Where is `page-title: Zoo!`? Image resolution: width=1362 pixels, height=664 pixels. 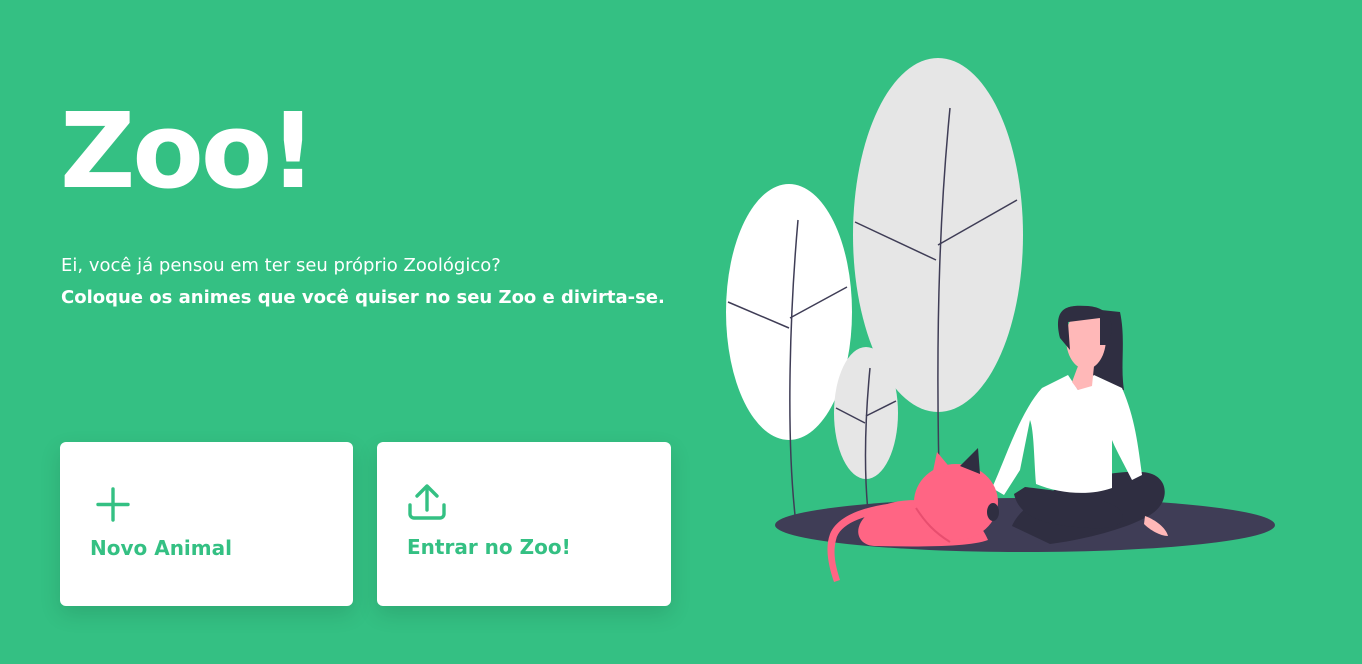 page-title: Zoo! is located at coordinates (188, 151).